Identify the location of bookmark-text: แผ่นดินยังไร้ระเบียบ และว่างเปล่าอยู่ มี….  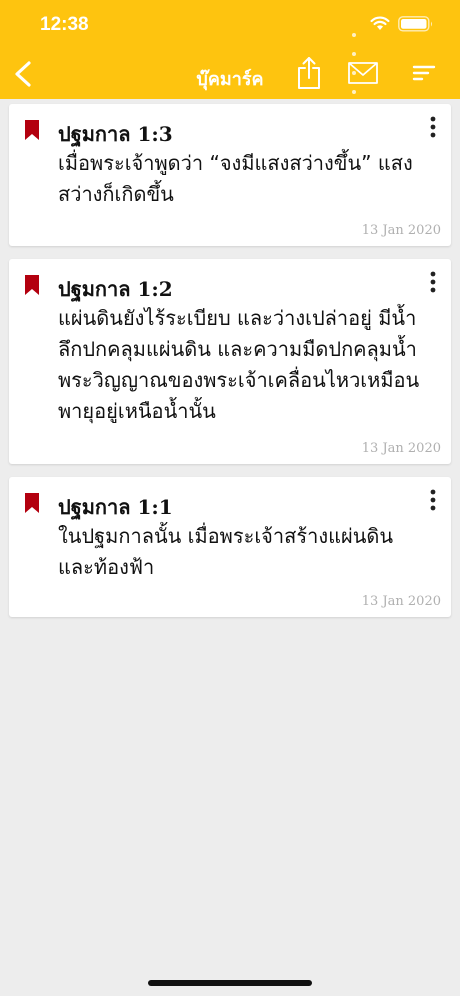
(239, 364).